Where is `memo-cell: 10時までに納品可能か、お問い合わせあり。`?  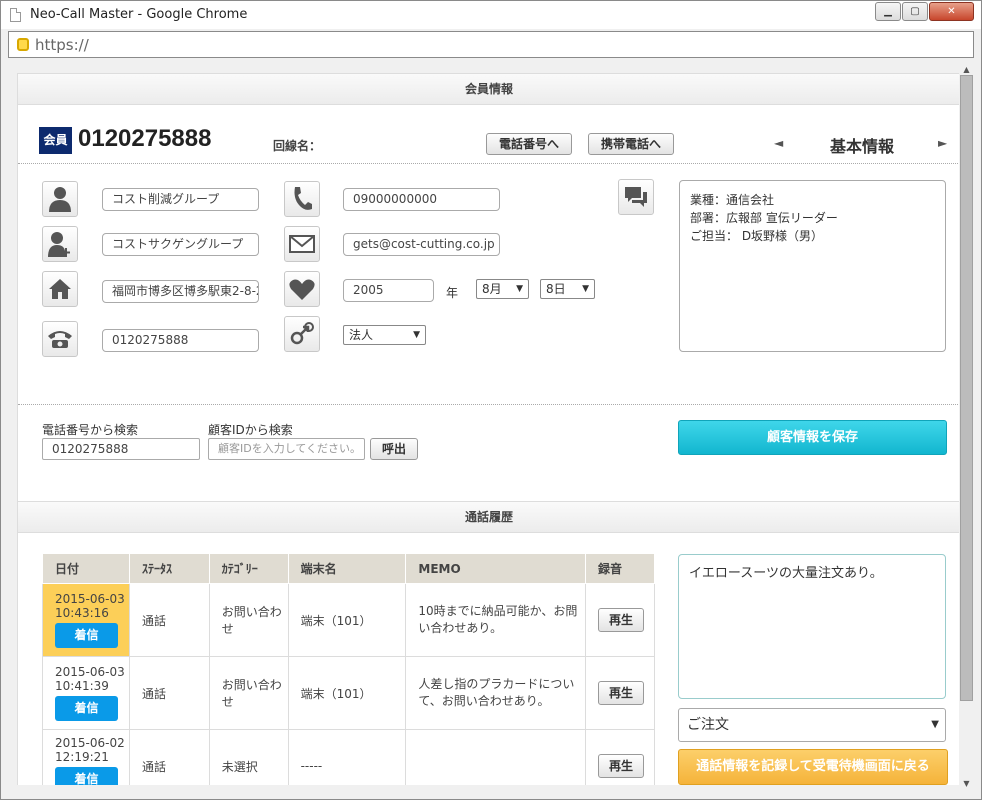
memo-cell: 10時までに納品可能か、お問い合わせあり。 is located at coordinates (495, 620).